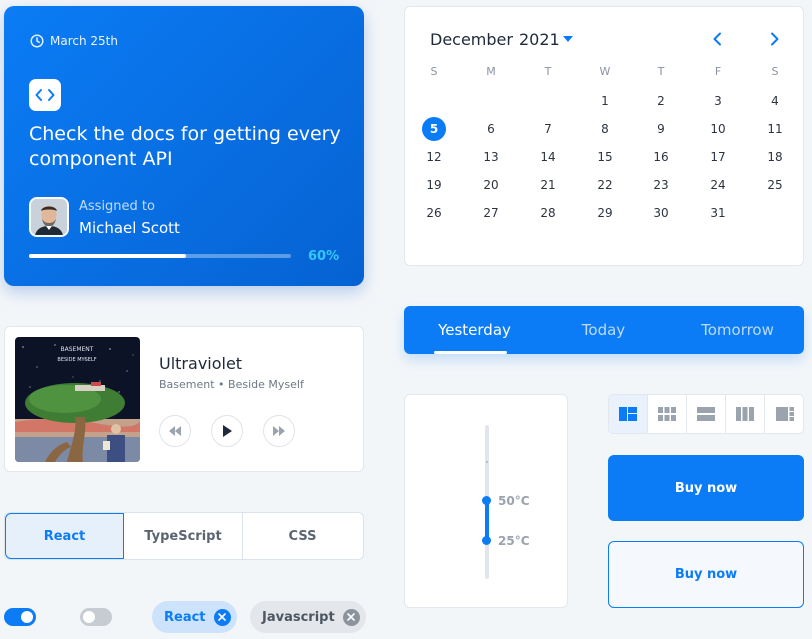  Describe the element at coordinates (76, 360) in the screenshot. I see `album-text-2: BESIDE MYSELF` at that location.